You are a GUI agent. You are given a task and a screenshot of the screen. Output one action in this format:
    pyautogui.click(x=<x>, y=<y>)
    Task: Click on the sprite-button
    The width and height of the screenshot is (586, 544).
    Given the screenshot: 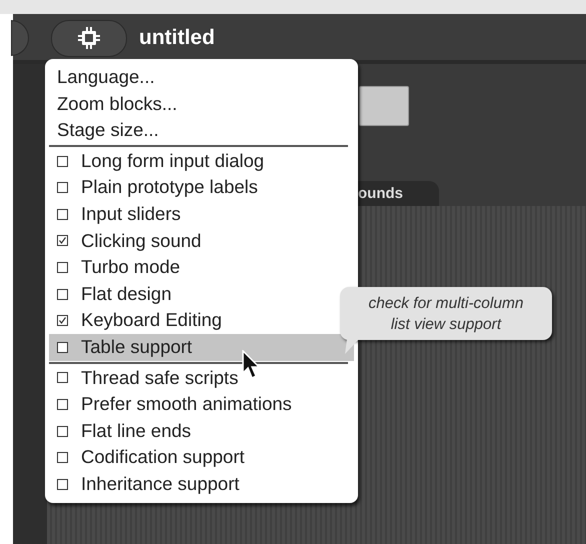 What is the action you would take?
    pyautogui.click(x=384, y=106)
    